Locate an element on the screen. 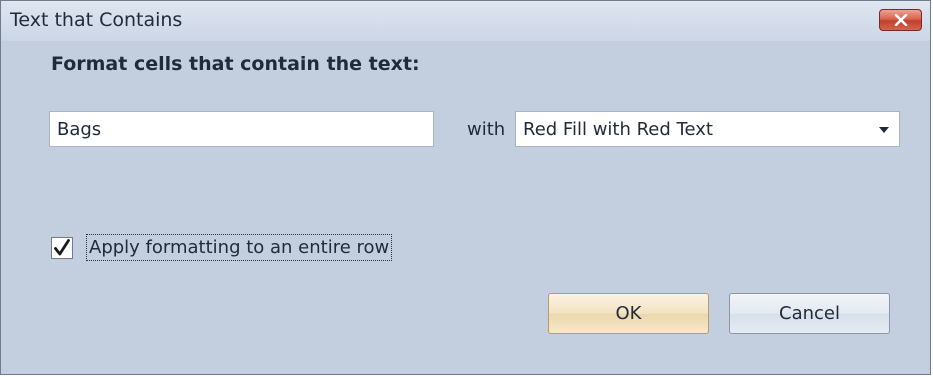 The height and width of the screenshot is (377, 933). contains-text-input is located at coordinates (241, 129).